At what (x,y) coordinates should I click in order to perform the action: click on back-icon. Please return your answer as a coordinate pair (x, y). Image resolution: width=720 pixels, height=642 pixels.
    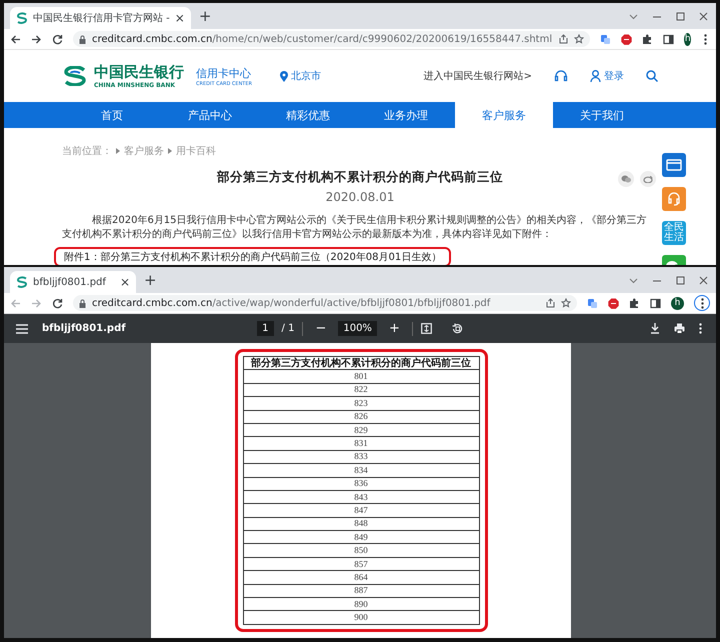
    Looking at the image, I should click on (15, 39).